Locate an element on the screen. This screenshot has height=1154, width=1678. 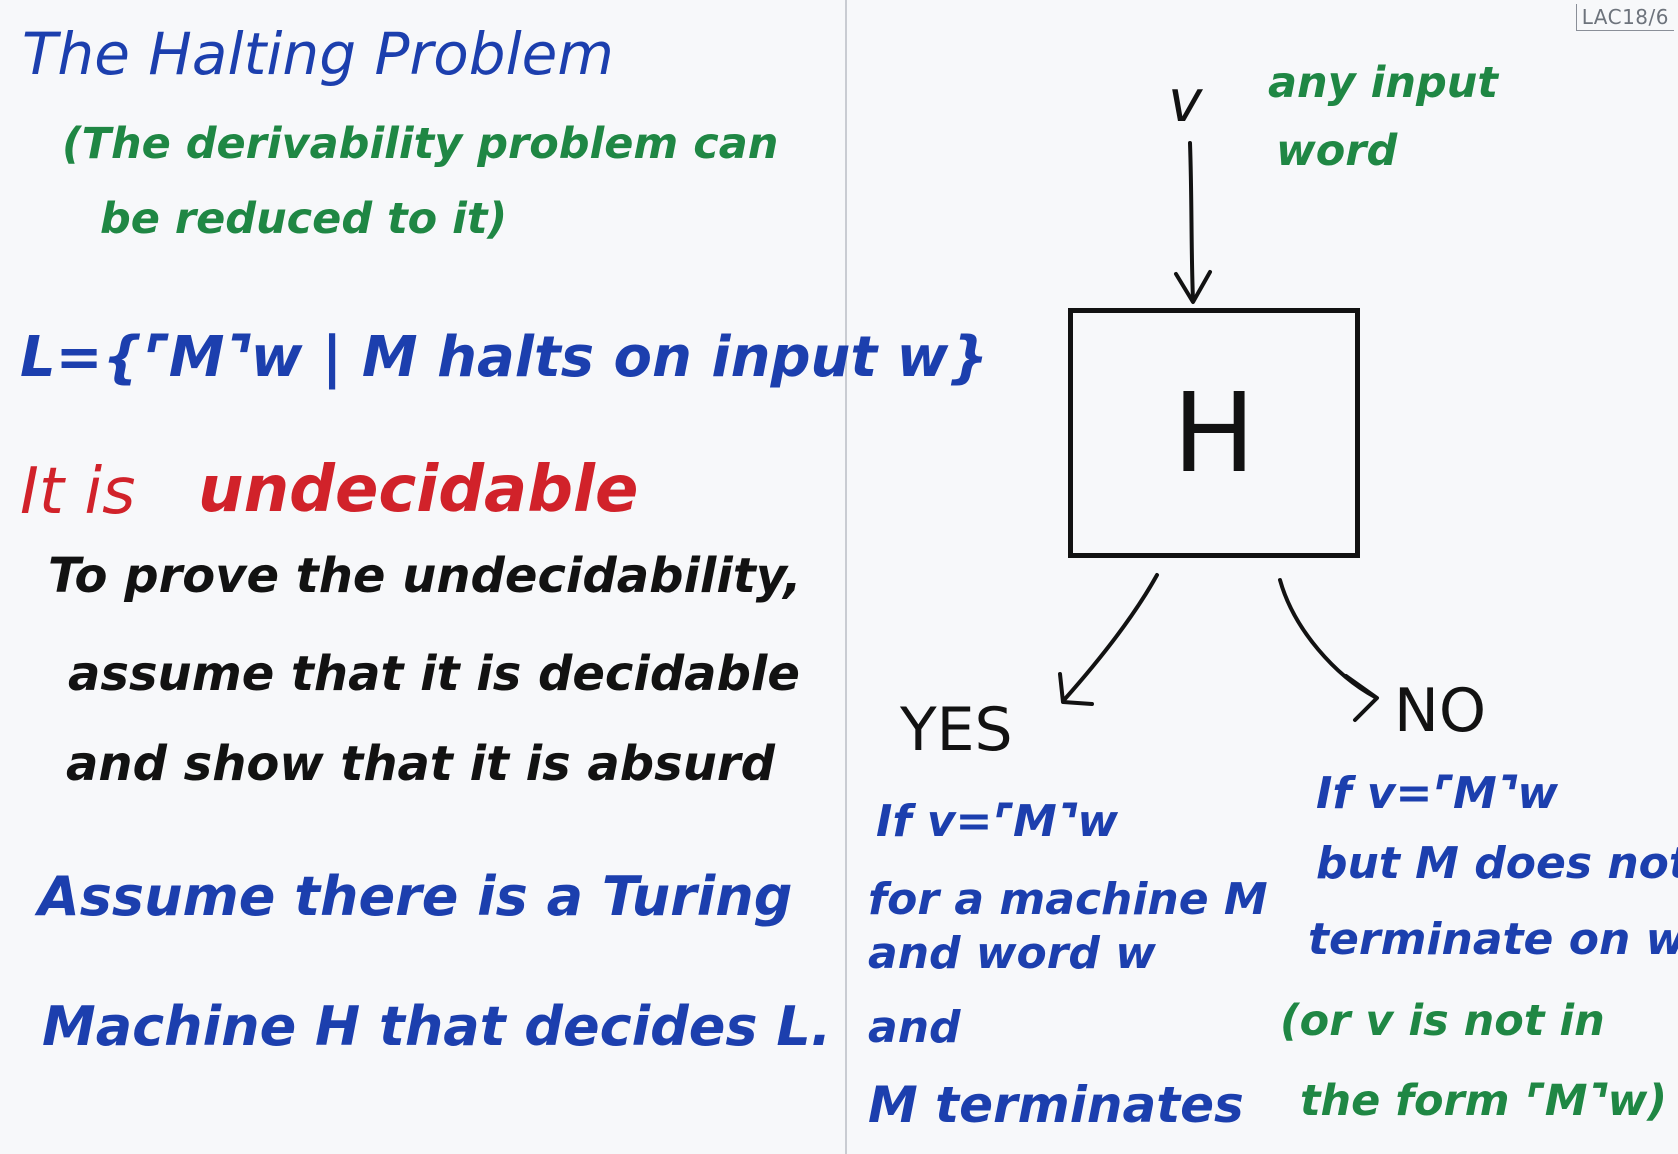
no-arrow-head is located at coordinates (1361, 698).